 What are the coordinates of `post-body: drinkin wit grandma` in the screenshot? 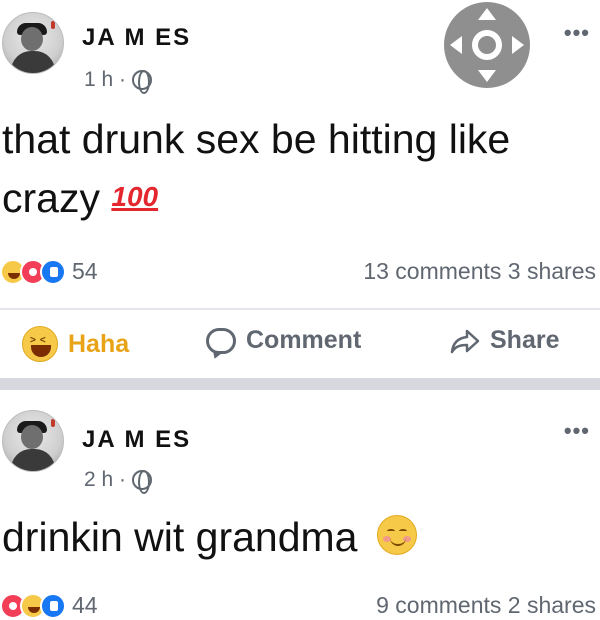 It's located at (180, 537).